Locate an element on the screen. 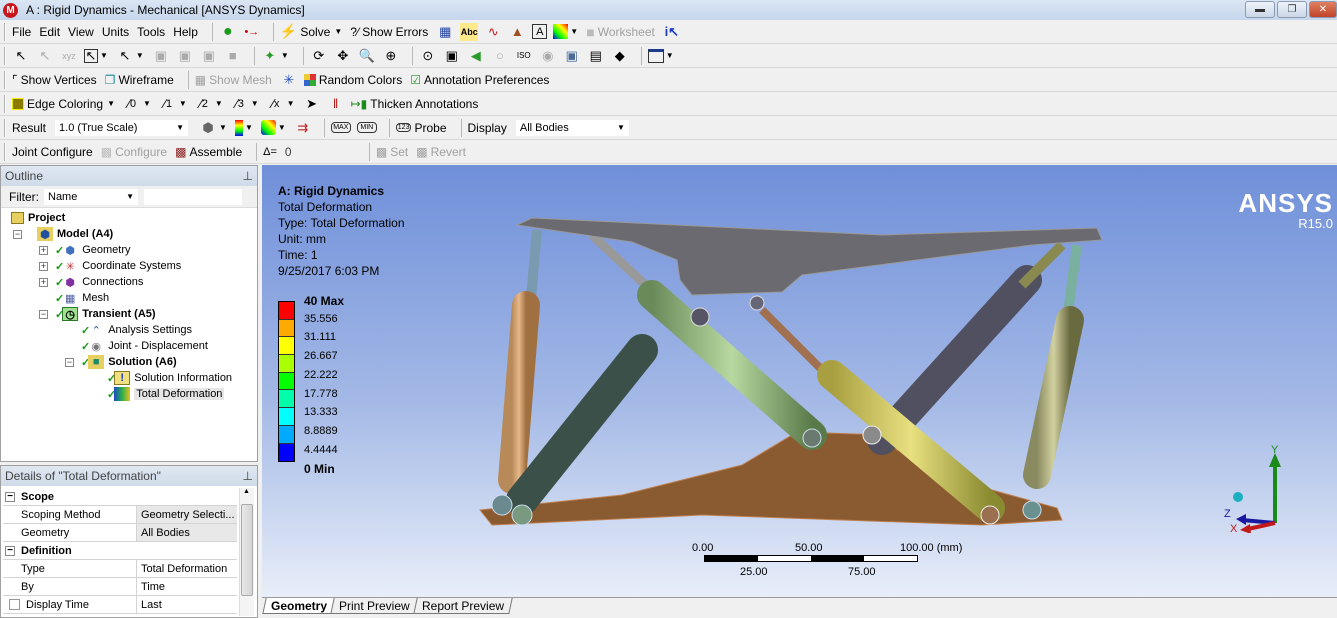 This screenshot has width=1337, height=618. coordinate-triad: Y Z X is located at coordinates (1260, 488).